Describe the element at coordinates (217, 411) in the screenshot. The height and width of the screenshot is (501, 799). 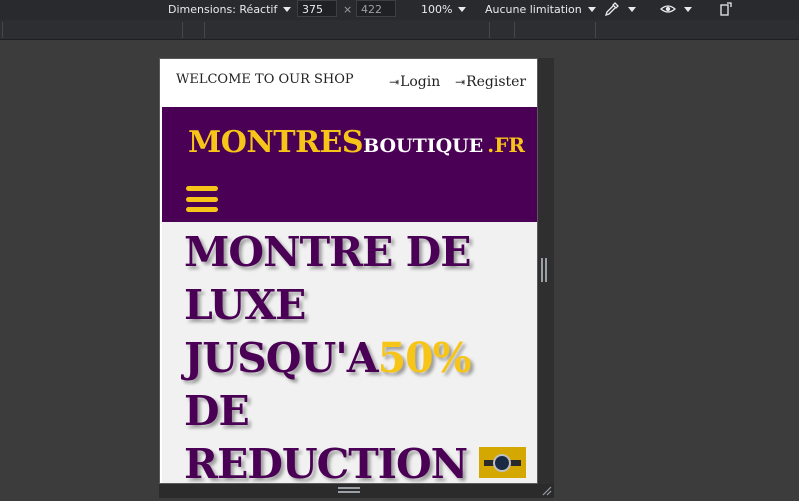
I see `hero-line-4: DE` at that location.